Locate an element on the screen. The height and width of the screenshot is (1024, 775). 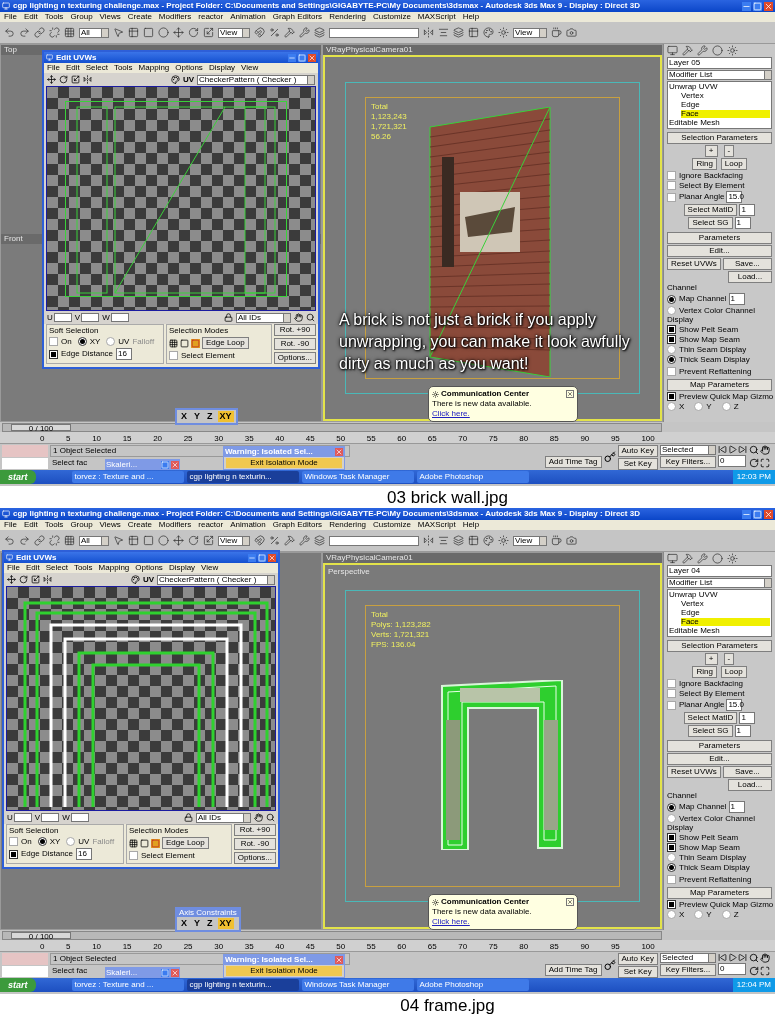
sun-icon is located at coordinates (503, 32).